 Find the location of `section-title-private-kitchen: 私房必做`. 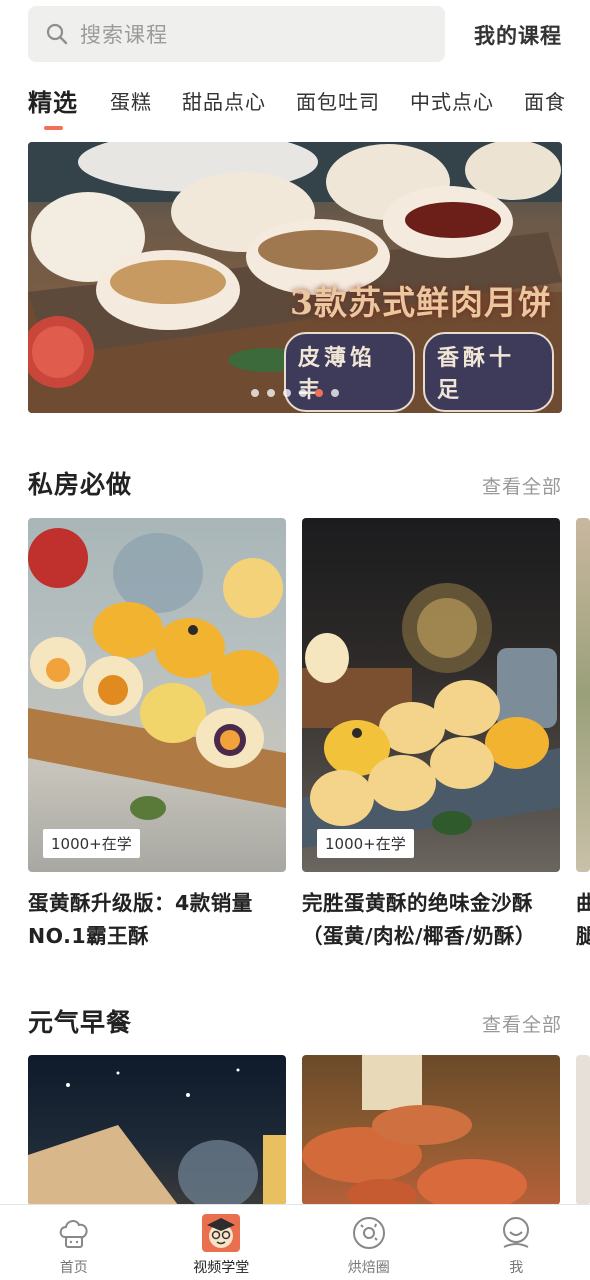

section-title-private-kitchen: 私房必做 is located at coordinates (80, 484).